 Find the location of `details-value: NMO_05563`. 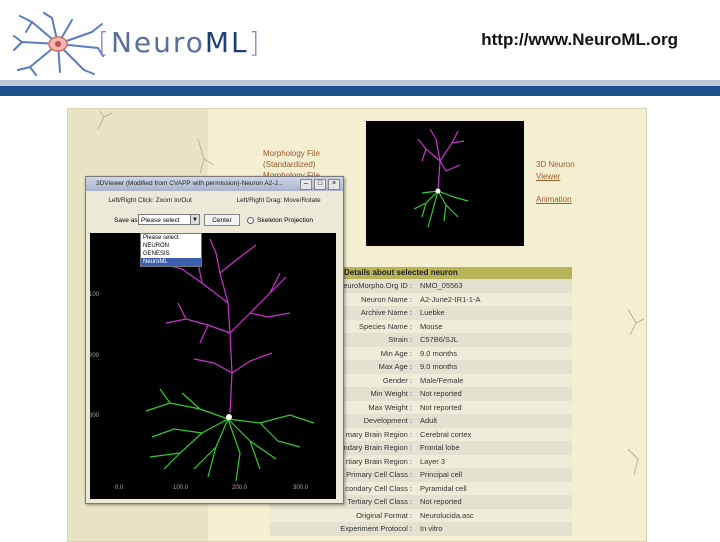

details-value: NMO_05563 is located at coordinates (441, 285).